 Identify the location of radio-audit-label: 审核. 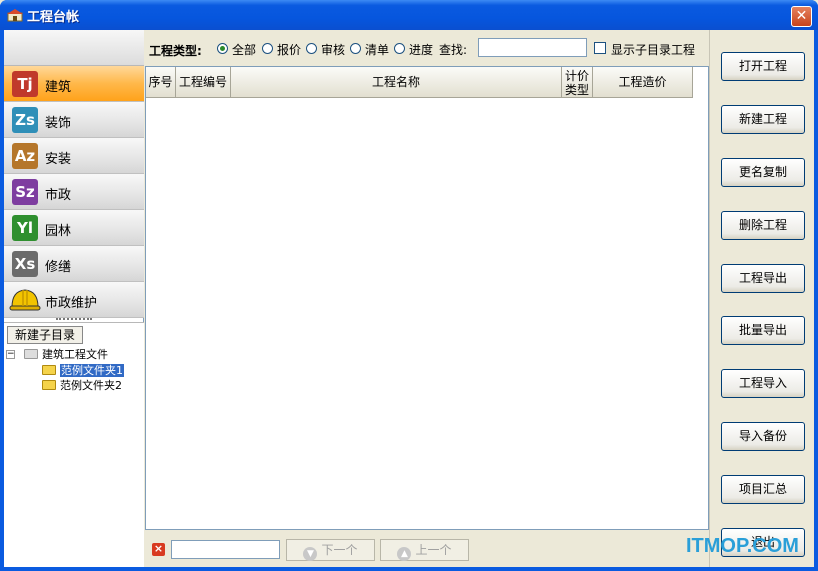
(333, 50).